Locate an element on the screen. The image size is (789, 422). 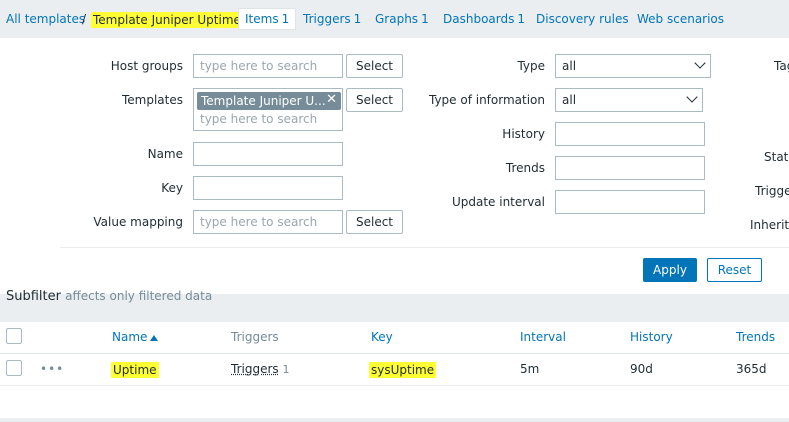
update-interval-input is located at coordinates (630, 202).